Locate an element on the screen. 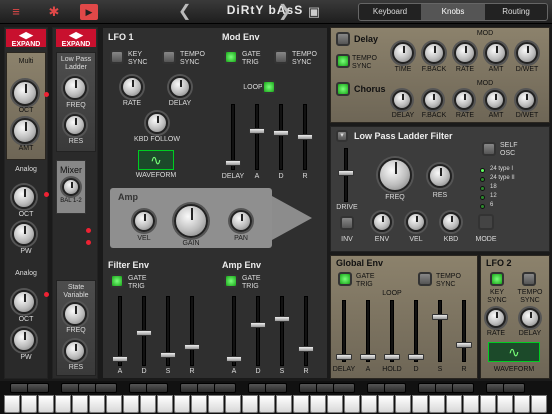 The height and width of the screenshot is (414, 552). menu-icon: ≡ is located at coordinates (16, 12).